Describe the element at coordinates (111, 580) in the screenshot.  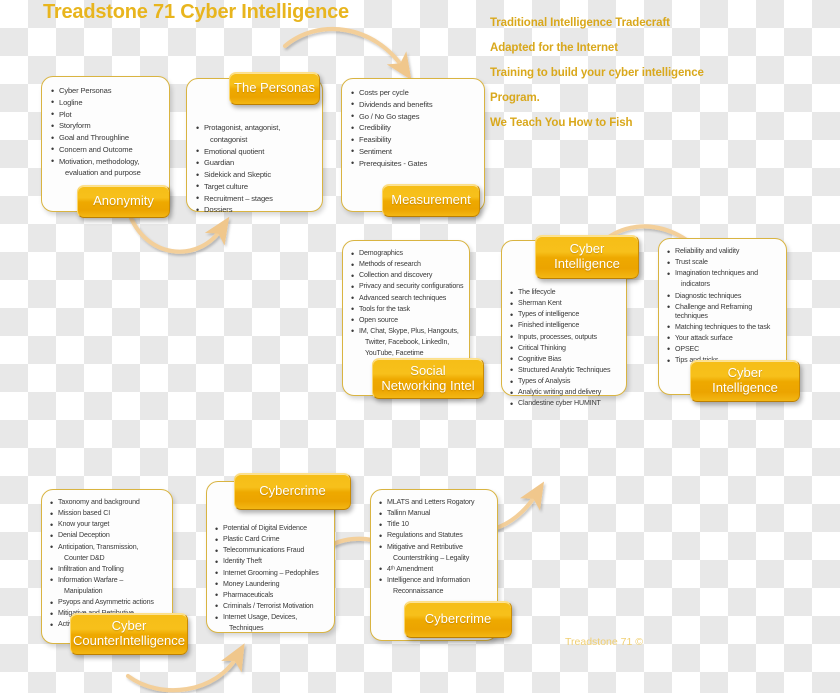
I see `list-item: Information Warfare –` at that location.